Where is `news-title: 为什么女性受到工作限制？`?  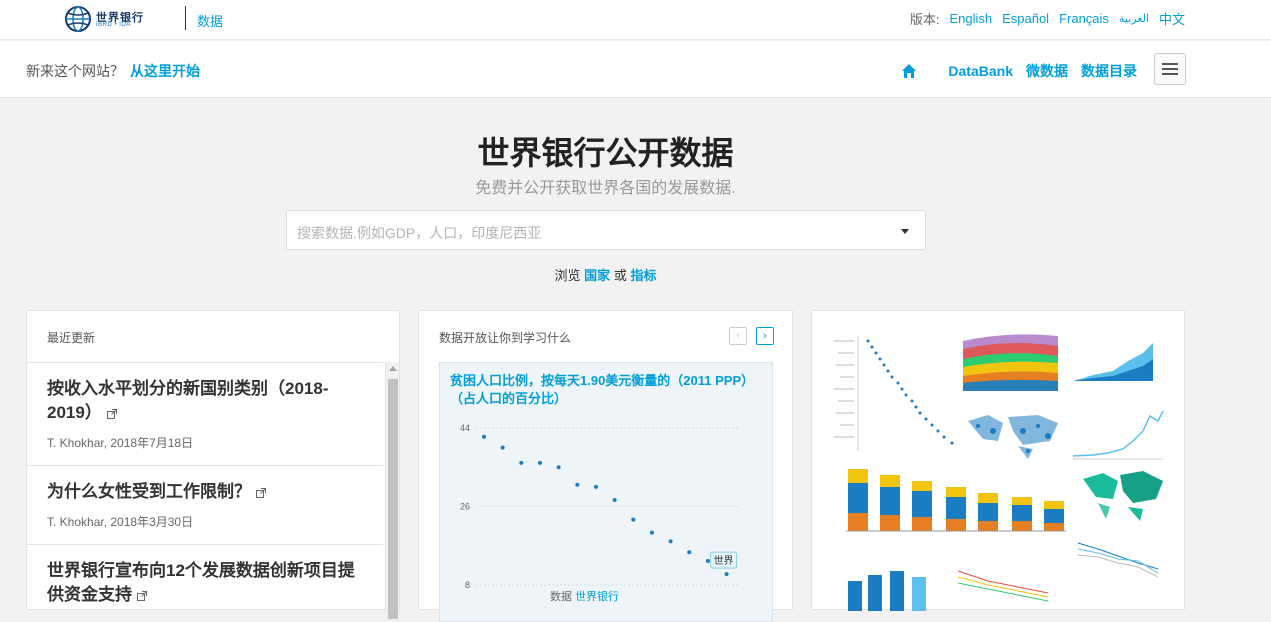 news-title: 为什么女性受到工作限制？ is located at coordinates (149, 491).